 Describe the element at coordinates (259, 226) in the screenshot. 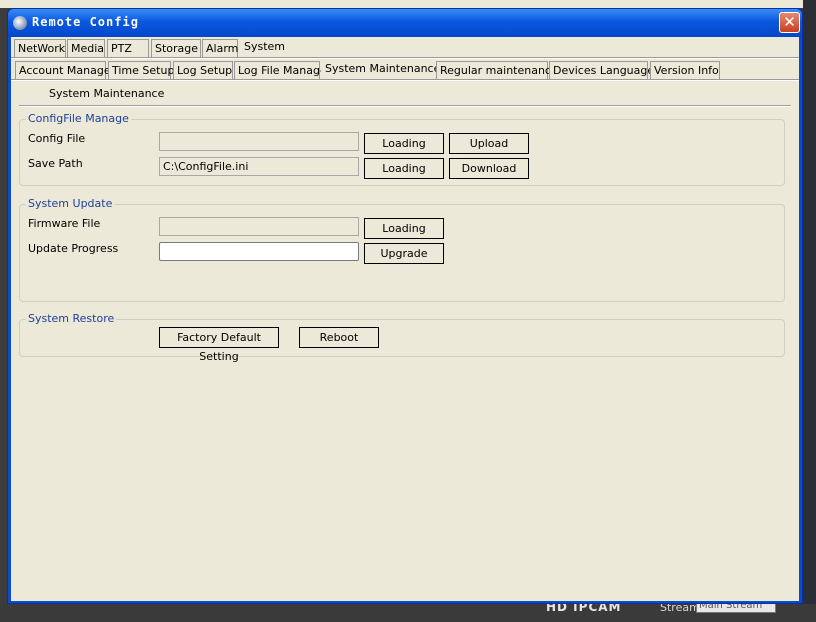

I see `firmware-file-field` at that location.